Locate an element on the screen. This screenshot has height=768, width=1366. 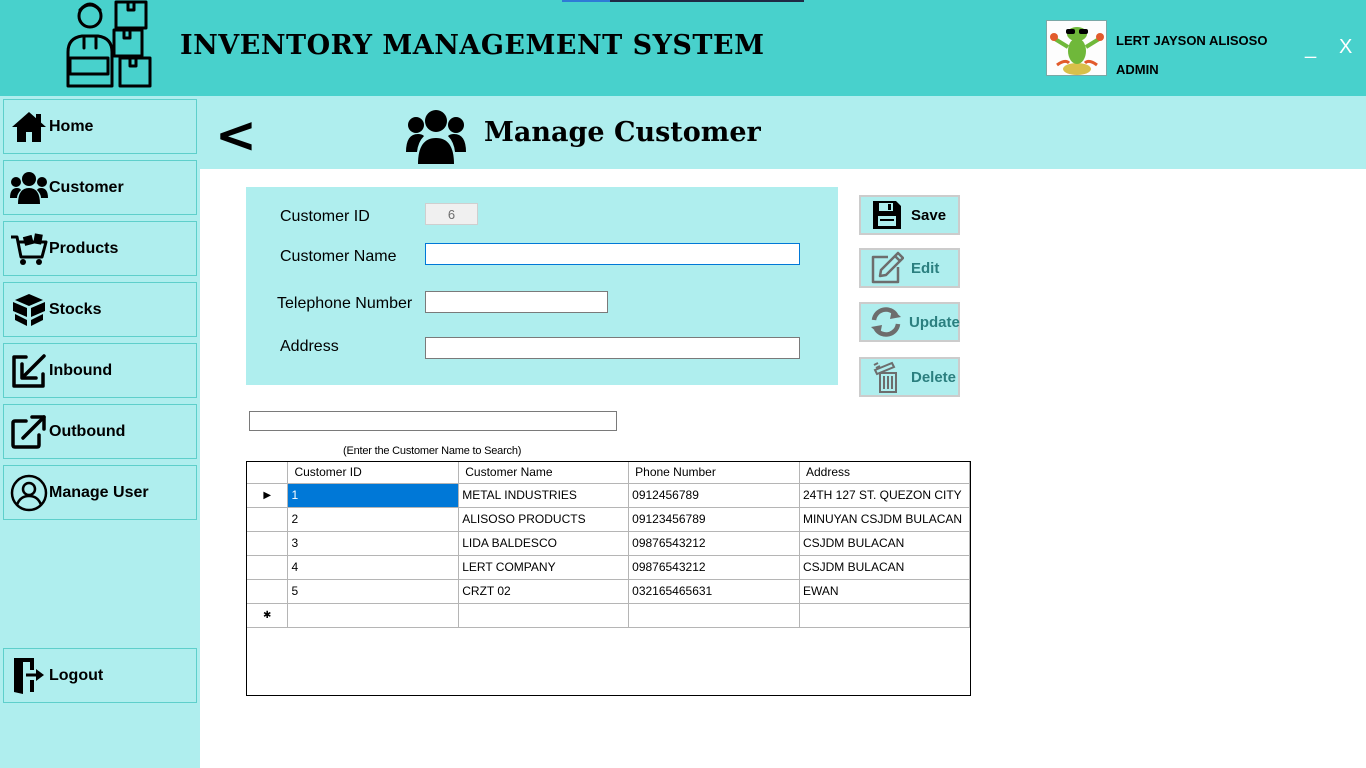
floppy-disk-icon is located at coordinates (887, 215).